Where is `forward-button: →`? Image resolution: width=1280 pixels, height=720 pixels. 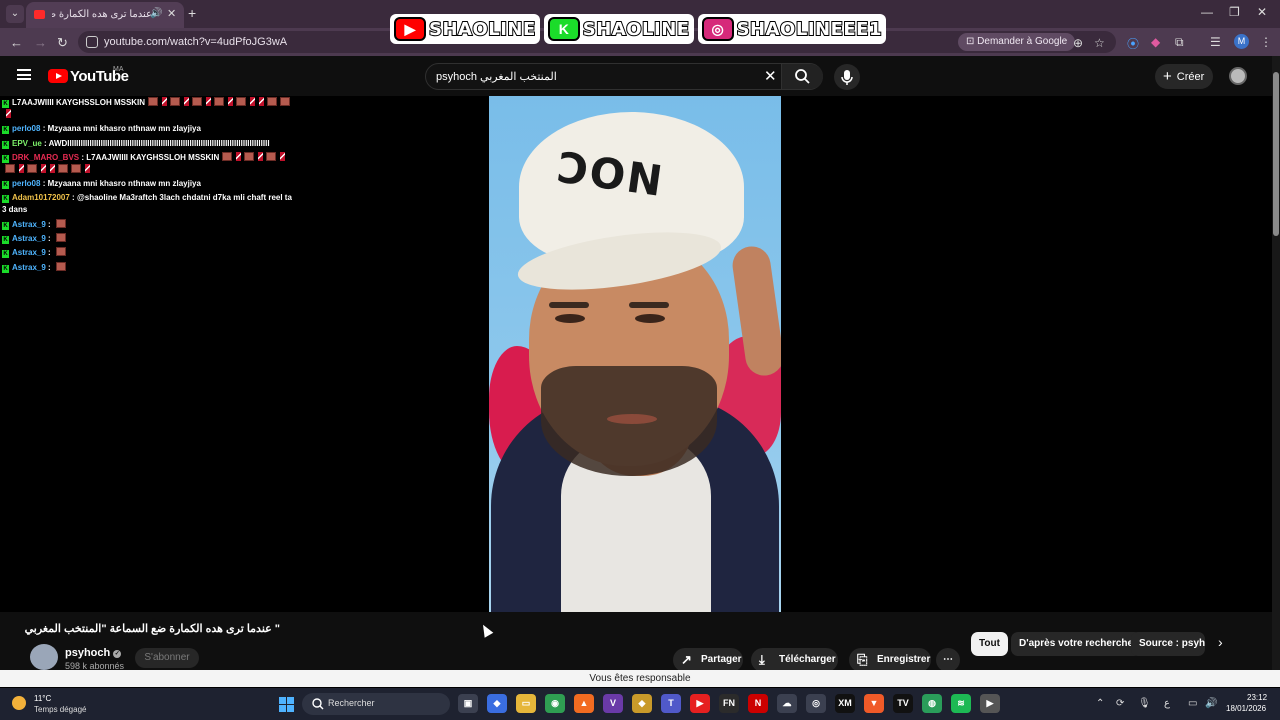
forward-button: → is located at coordinates (40, 42).